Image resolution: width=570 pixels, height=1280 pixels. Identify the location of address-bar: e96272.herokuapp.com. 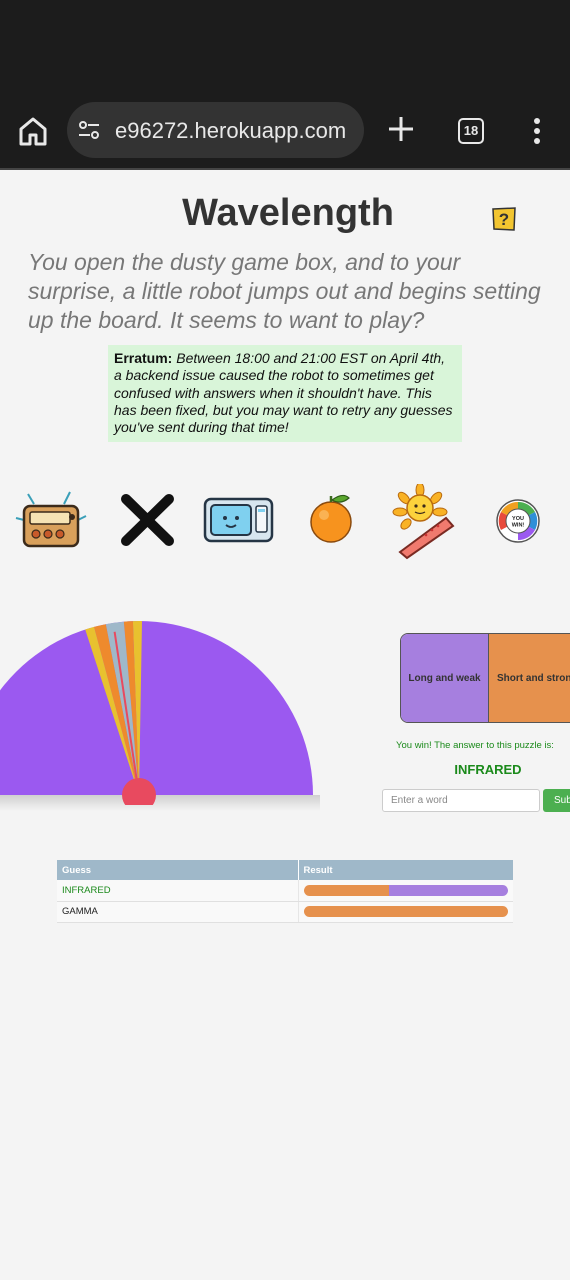
(215, 130).